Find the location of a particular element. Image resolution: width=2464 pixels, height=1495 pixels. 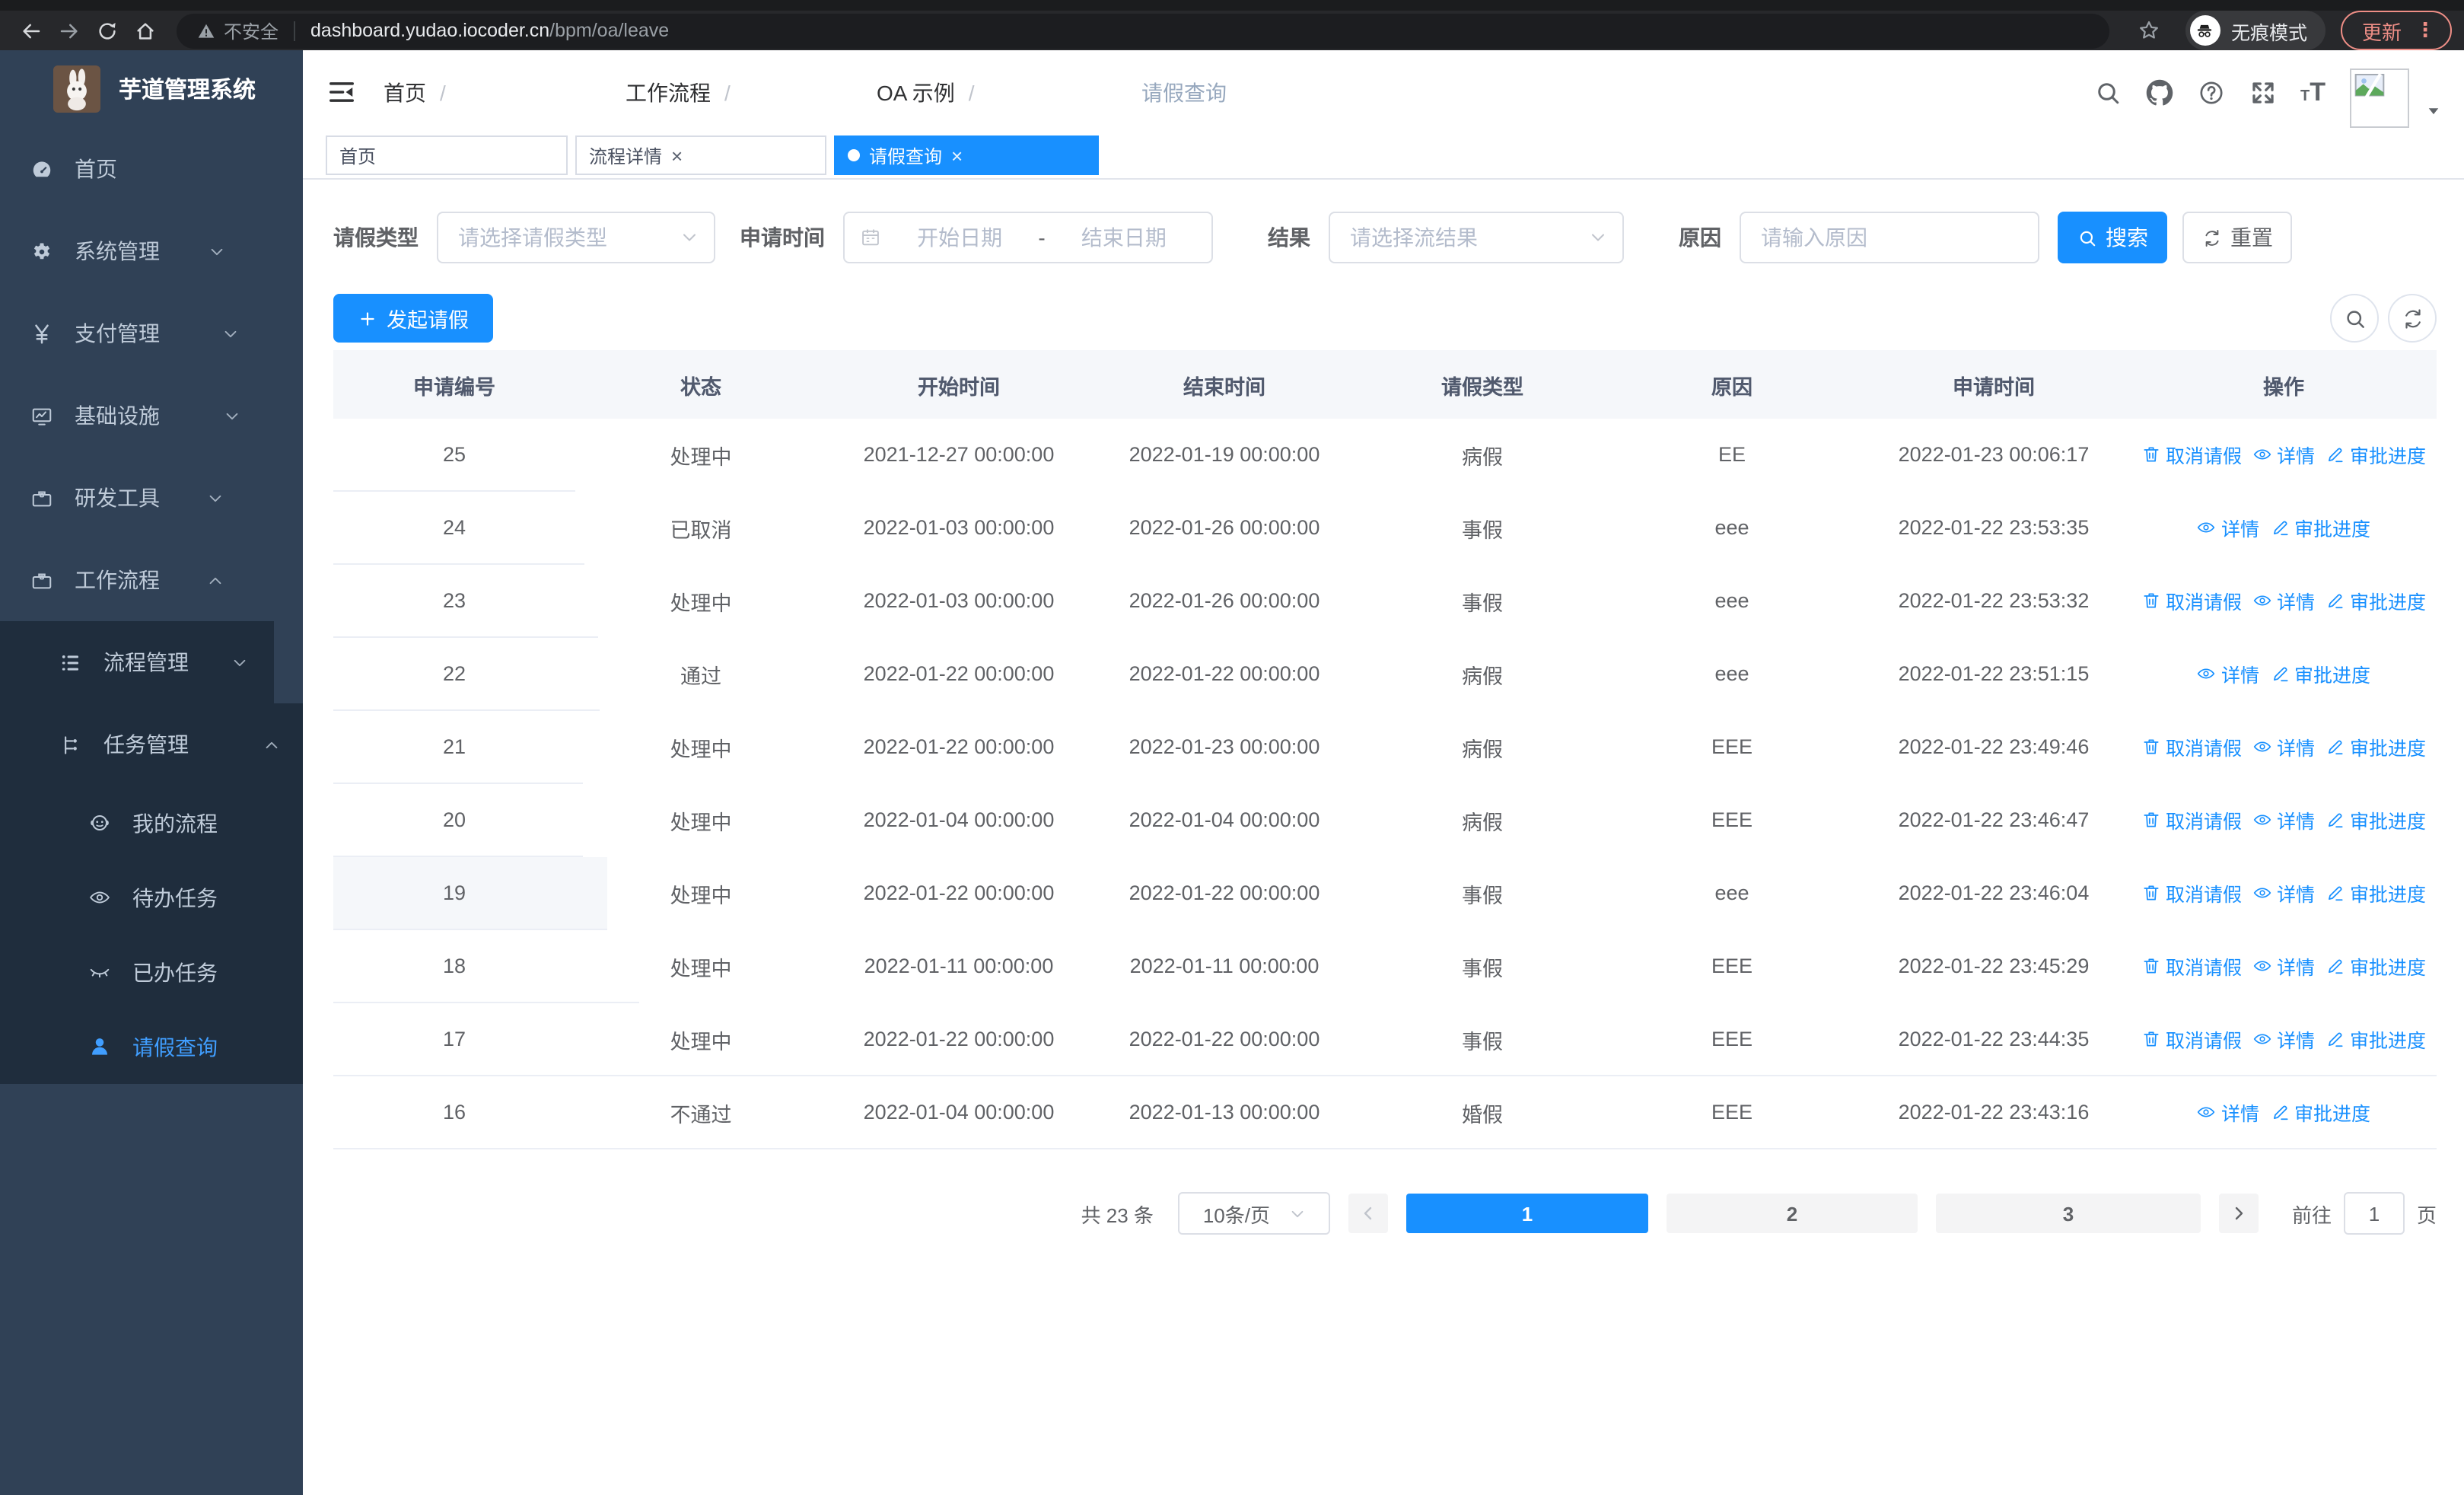

sidebar-logo: 芋道管理系统 is located at coordinates (151, 89).